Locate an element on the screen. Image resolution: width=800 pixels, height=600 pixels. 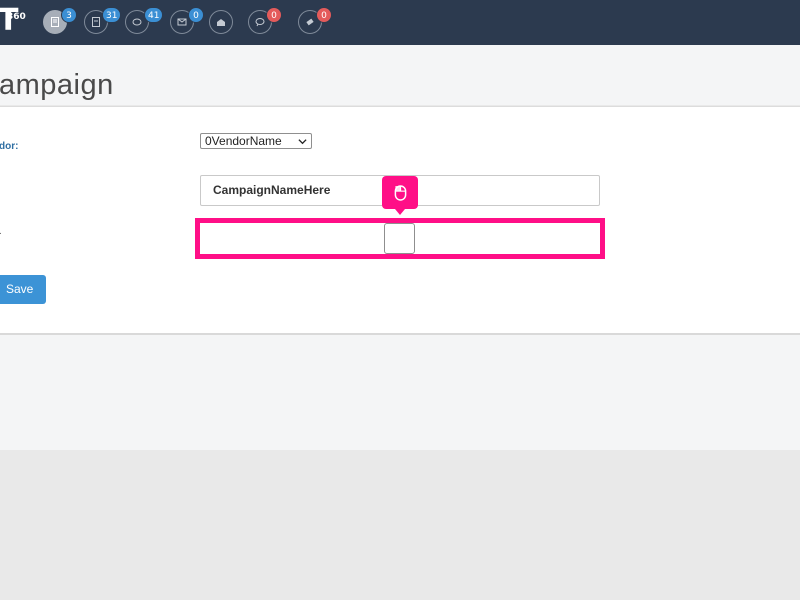
document-icon-glyph is located at coordinates (55, 22).